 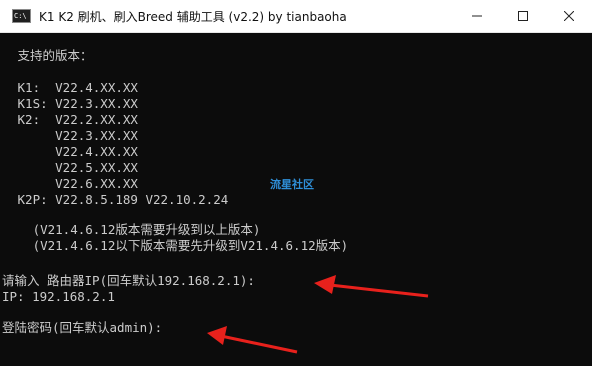 I want to click on window-controls, so click(x=523, y=16).